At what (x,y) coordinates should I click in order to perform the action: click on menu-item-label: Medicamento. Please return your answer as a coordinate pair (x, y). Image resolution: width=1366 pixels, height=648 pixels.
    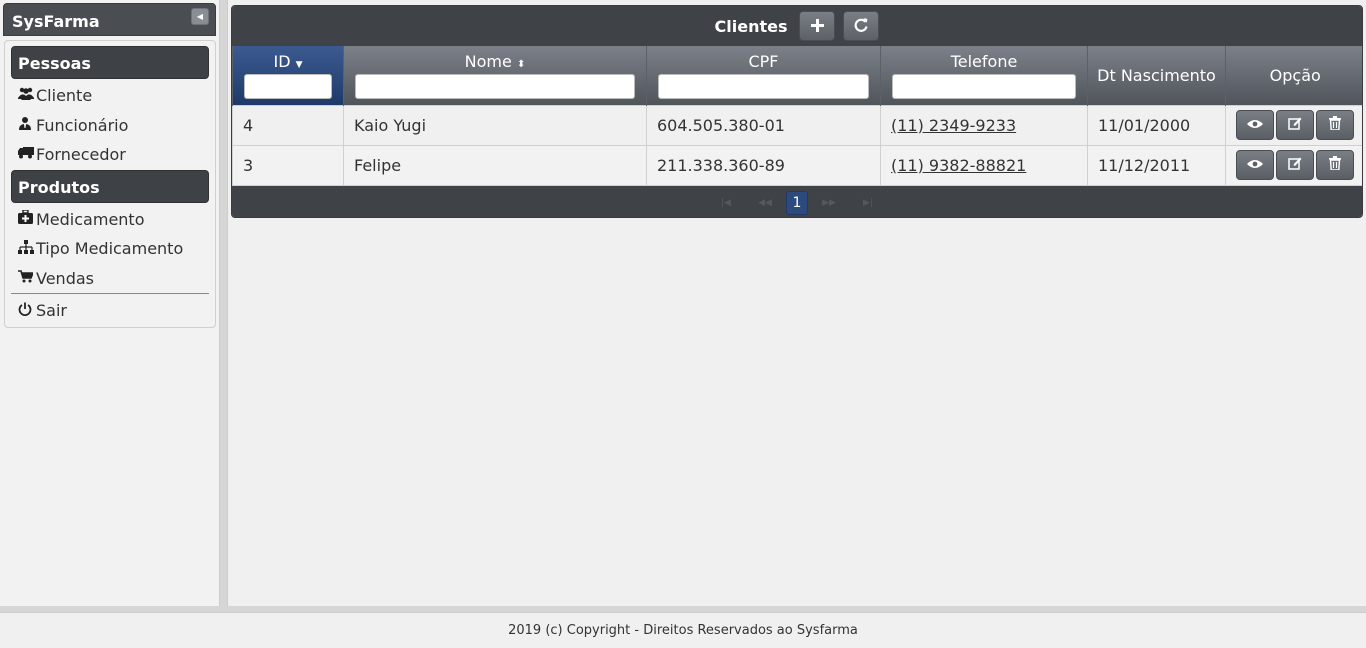
    Looking at the image, I should click on (90, 219).